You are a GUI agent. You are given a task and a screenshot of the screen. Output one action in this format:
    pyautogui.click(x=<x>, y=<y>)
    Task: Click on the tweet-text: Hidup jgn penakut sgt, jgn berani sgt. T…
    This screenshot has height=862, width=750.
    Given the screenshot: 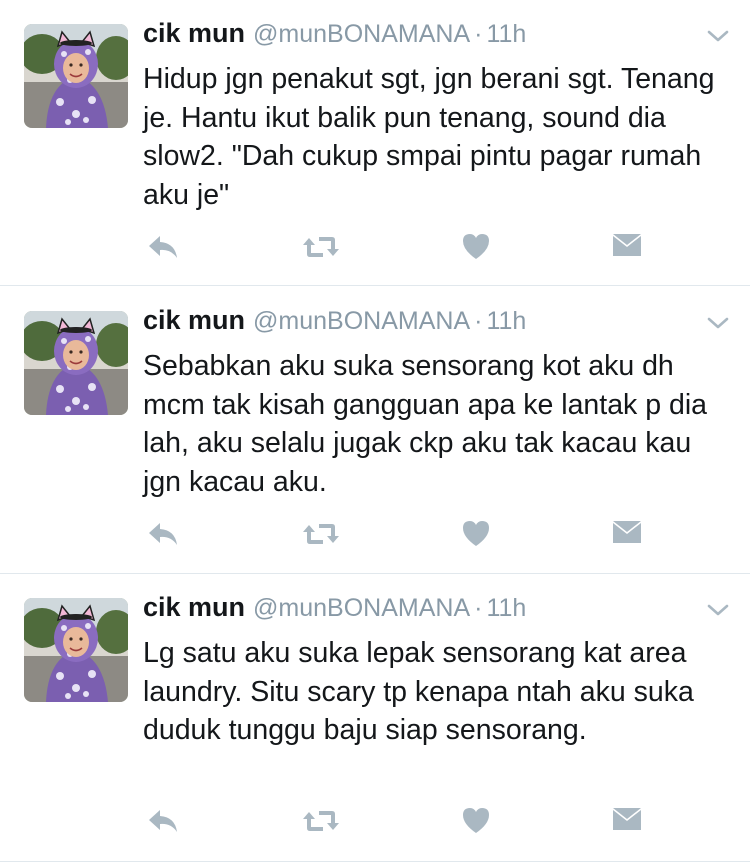 What is the action you would take?
    pyautogui.click(x=429, y=137)
    